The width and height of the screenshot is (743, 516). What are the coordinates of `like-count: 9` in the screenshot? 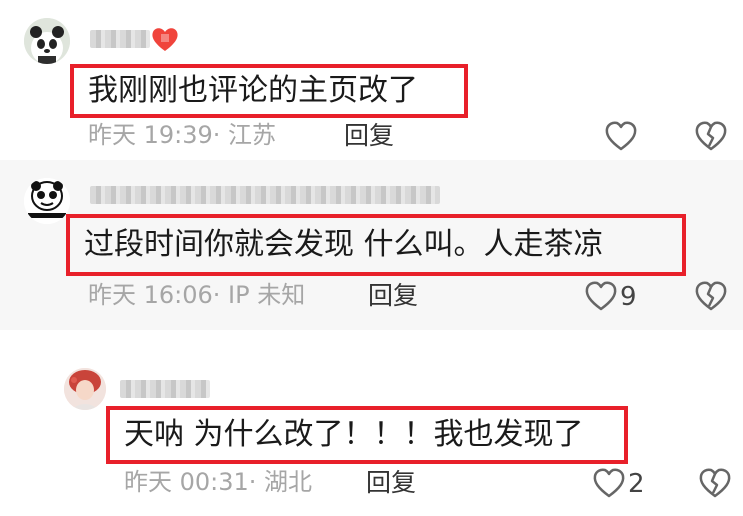 It's located at (628, 297).